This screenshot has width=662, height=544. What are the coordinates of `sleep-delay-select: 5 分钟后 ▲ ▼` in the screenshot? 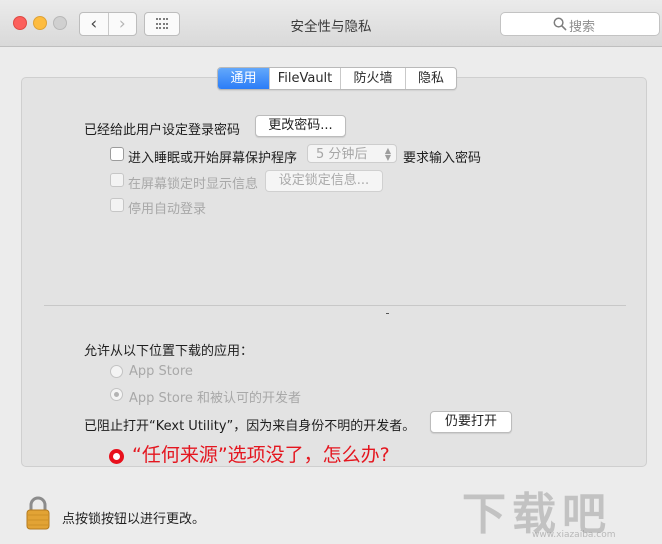 It's located at (352, 153).